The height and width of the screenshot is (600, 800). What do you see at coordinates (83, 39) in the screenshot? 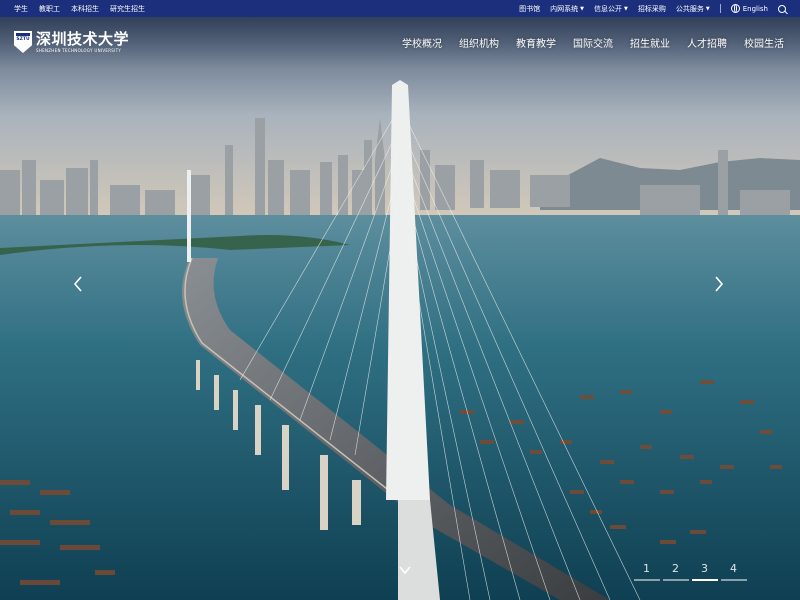
I see `university-name-cn: 深圳技术大学` at bounding box center [83, 39].